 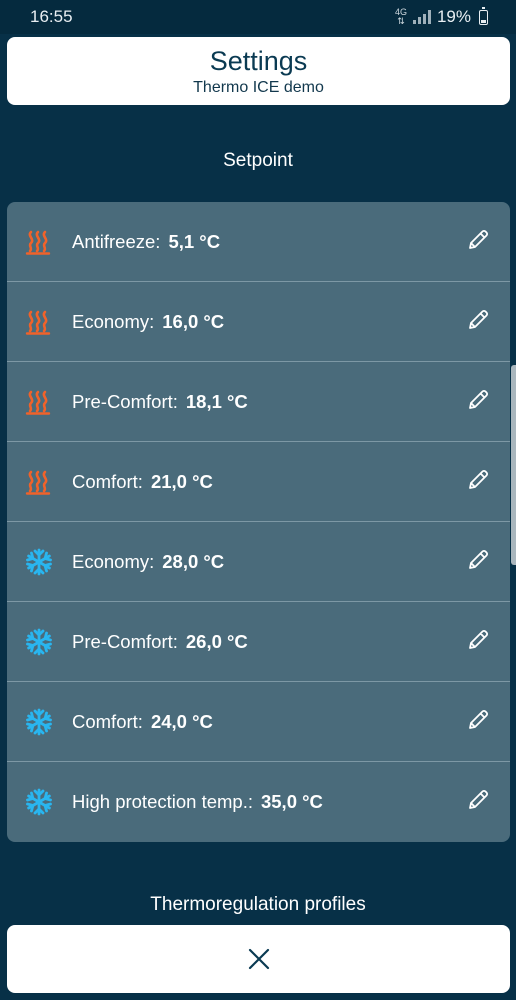 I want to click on setpoint-text: Pre-Comfort: 18,1 °C, so click(x=160, y=402).